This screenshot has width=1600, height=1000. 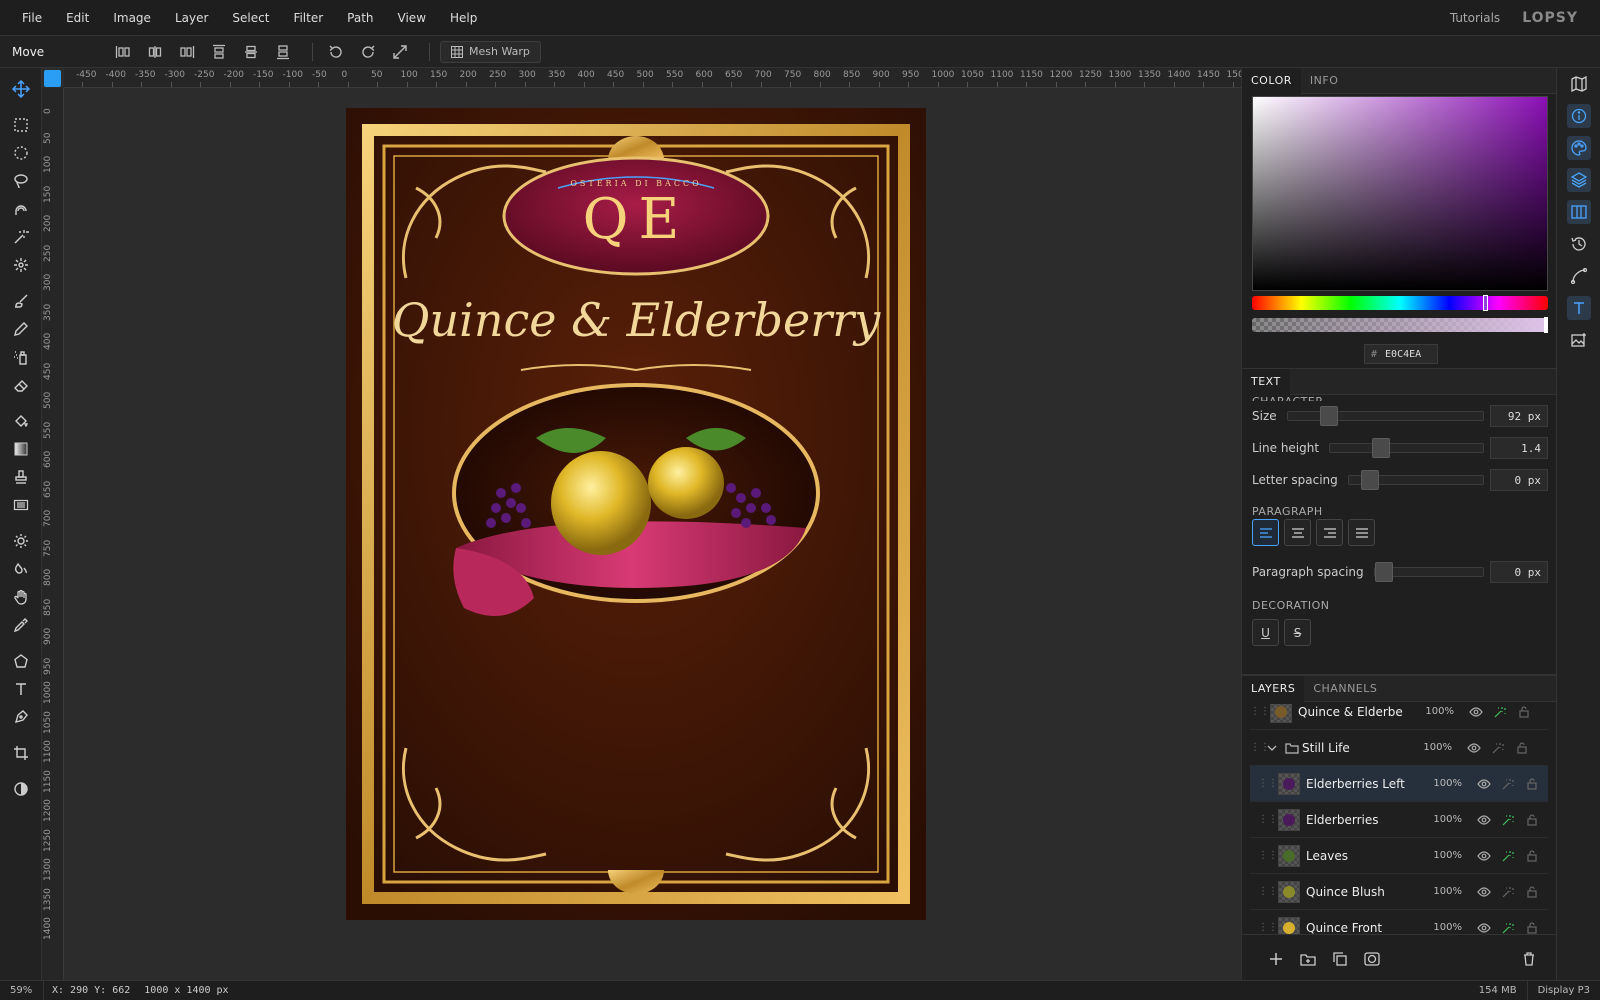 What do you see at coordinates (191, 18) in the screenshot?
I see `menu-layer: Layer` at bounding box center [191, 18].